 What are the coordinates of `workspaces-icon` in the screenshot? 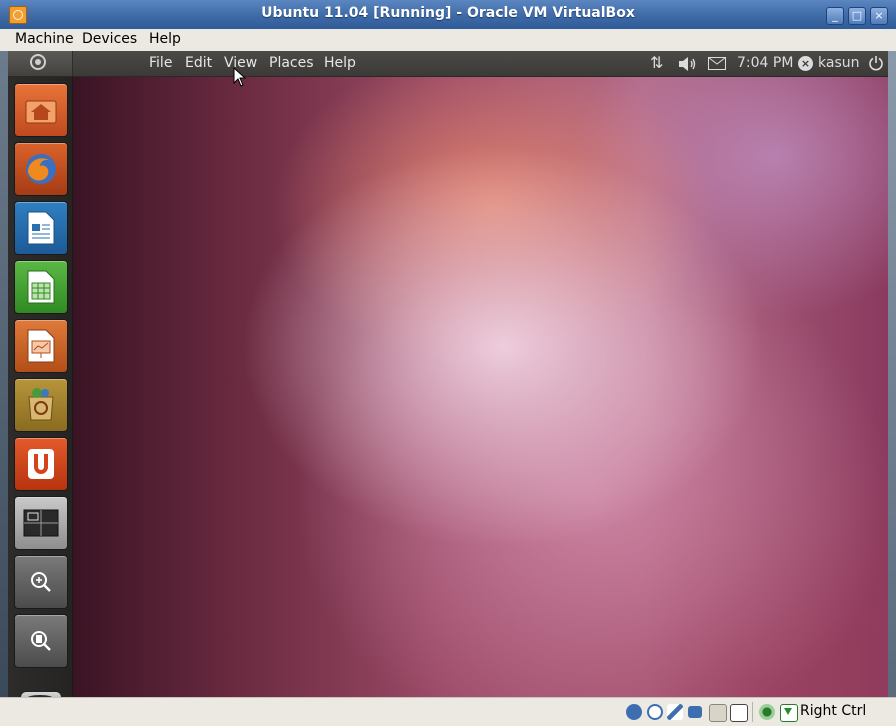 It's located at (41, 523).